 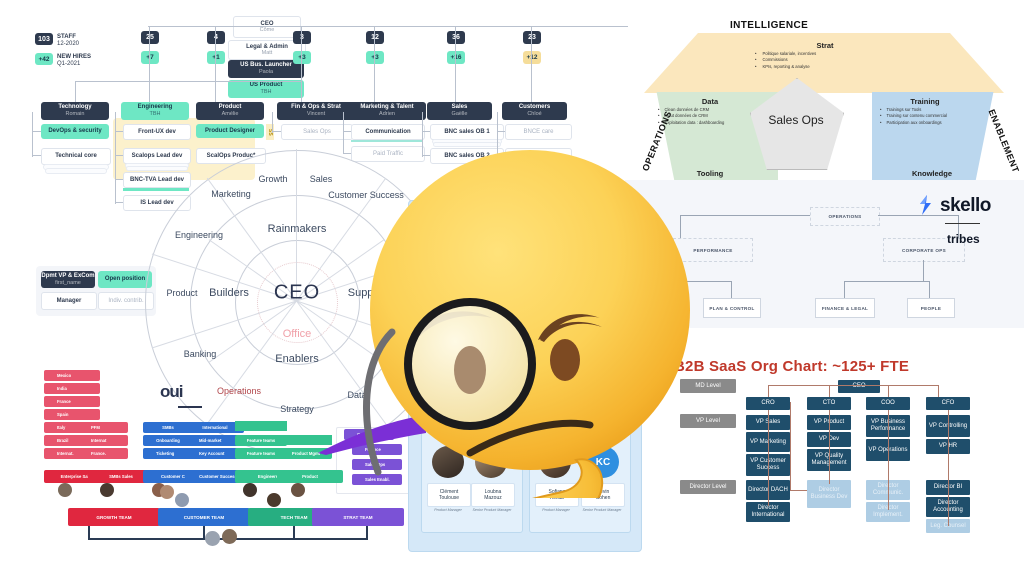 What do you see at coordinates (459, 114) in the screenshot?
I see `sales-name: Gaëlle` at bounding box center [459, 114].